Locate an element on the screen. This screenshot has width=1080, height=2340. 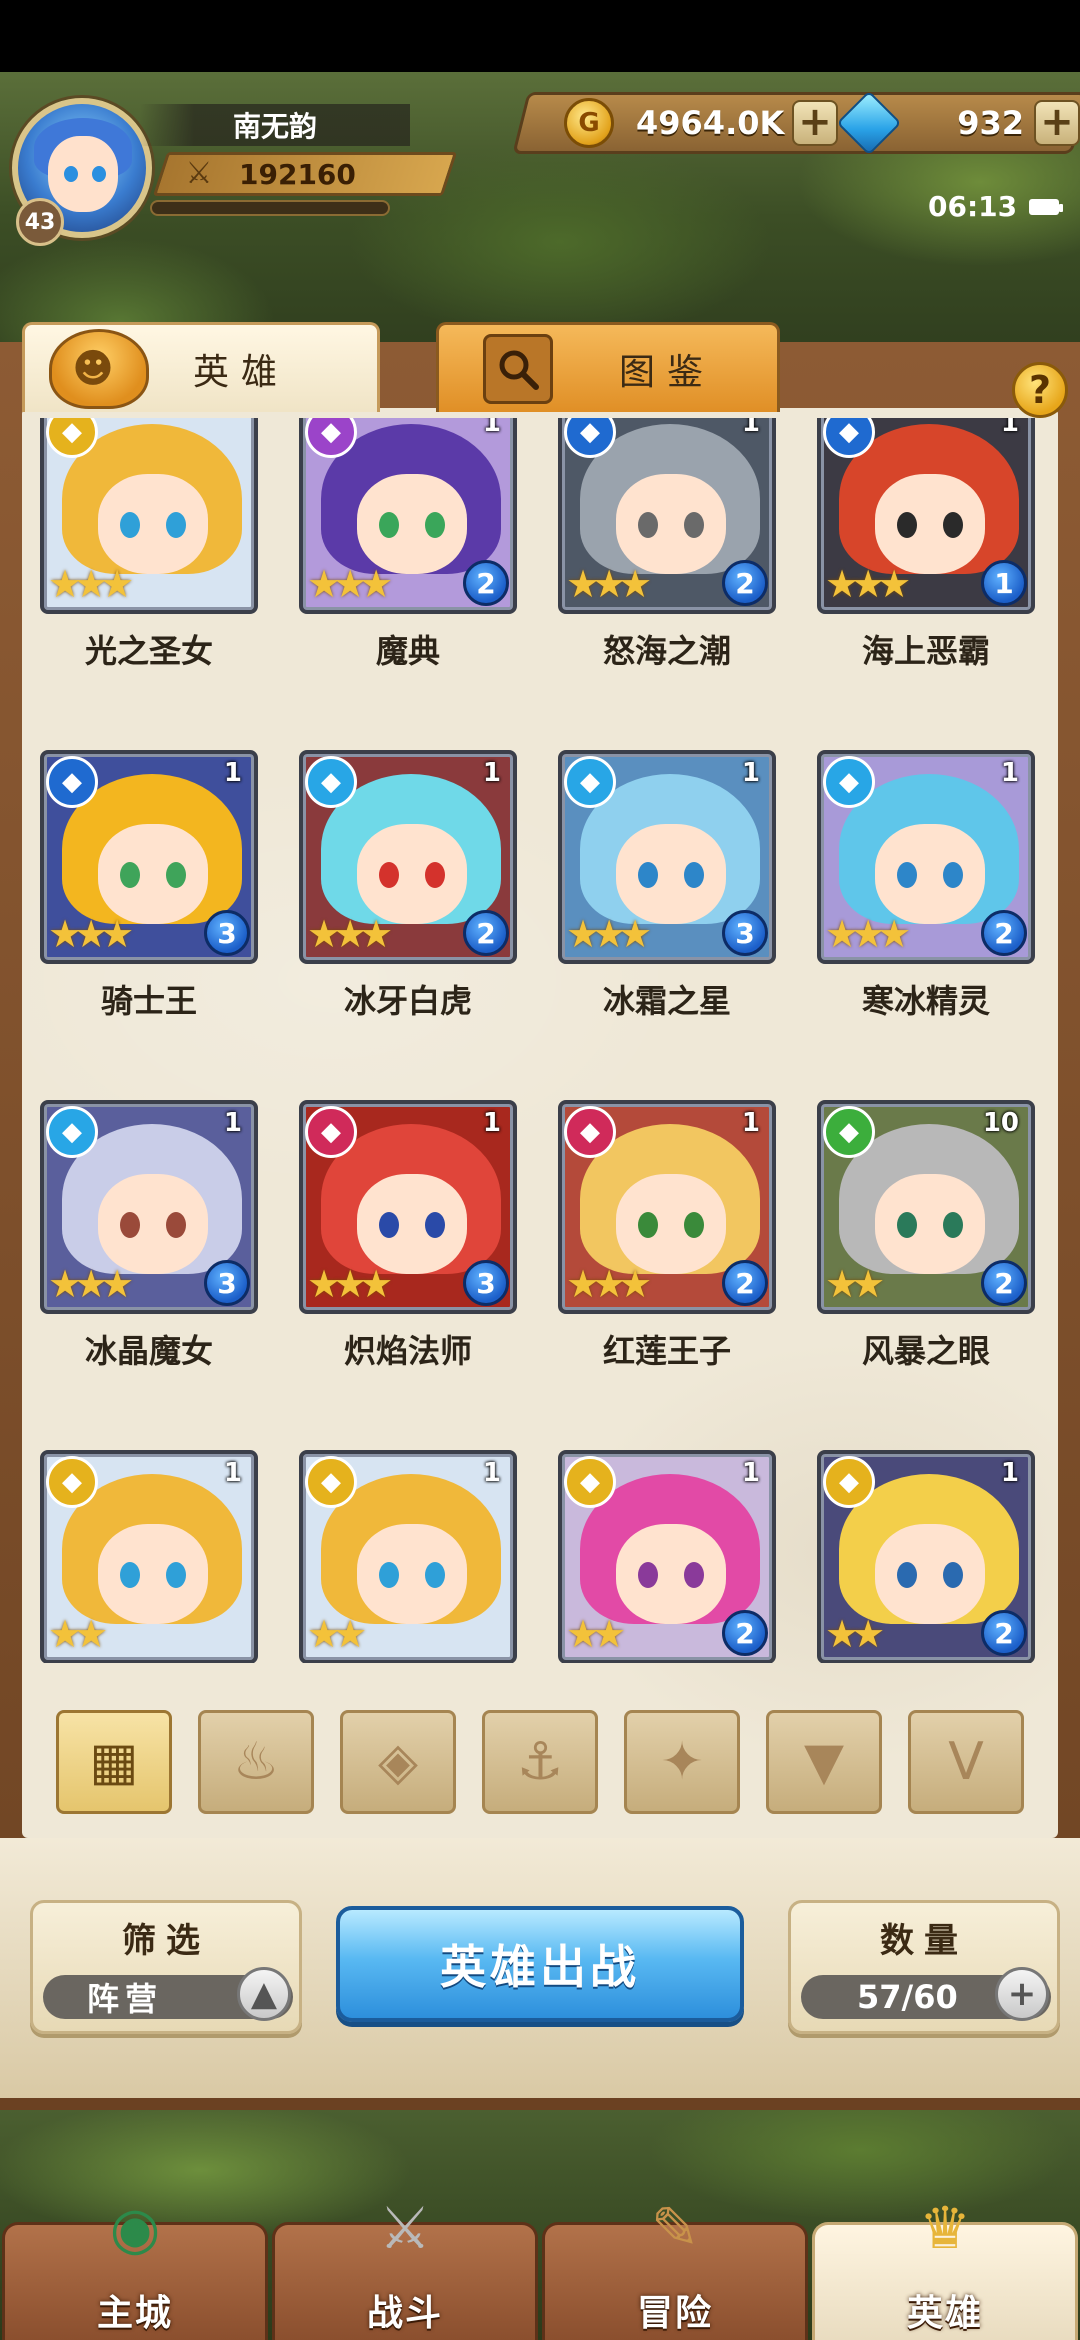
hero-rank-badge: 1 is located at coordinates (1004, 583).